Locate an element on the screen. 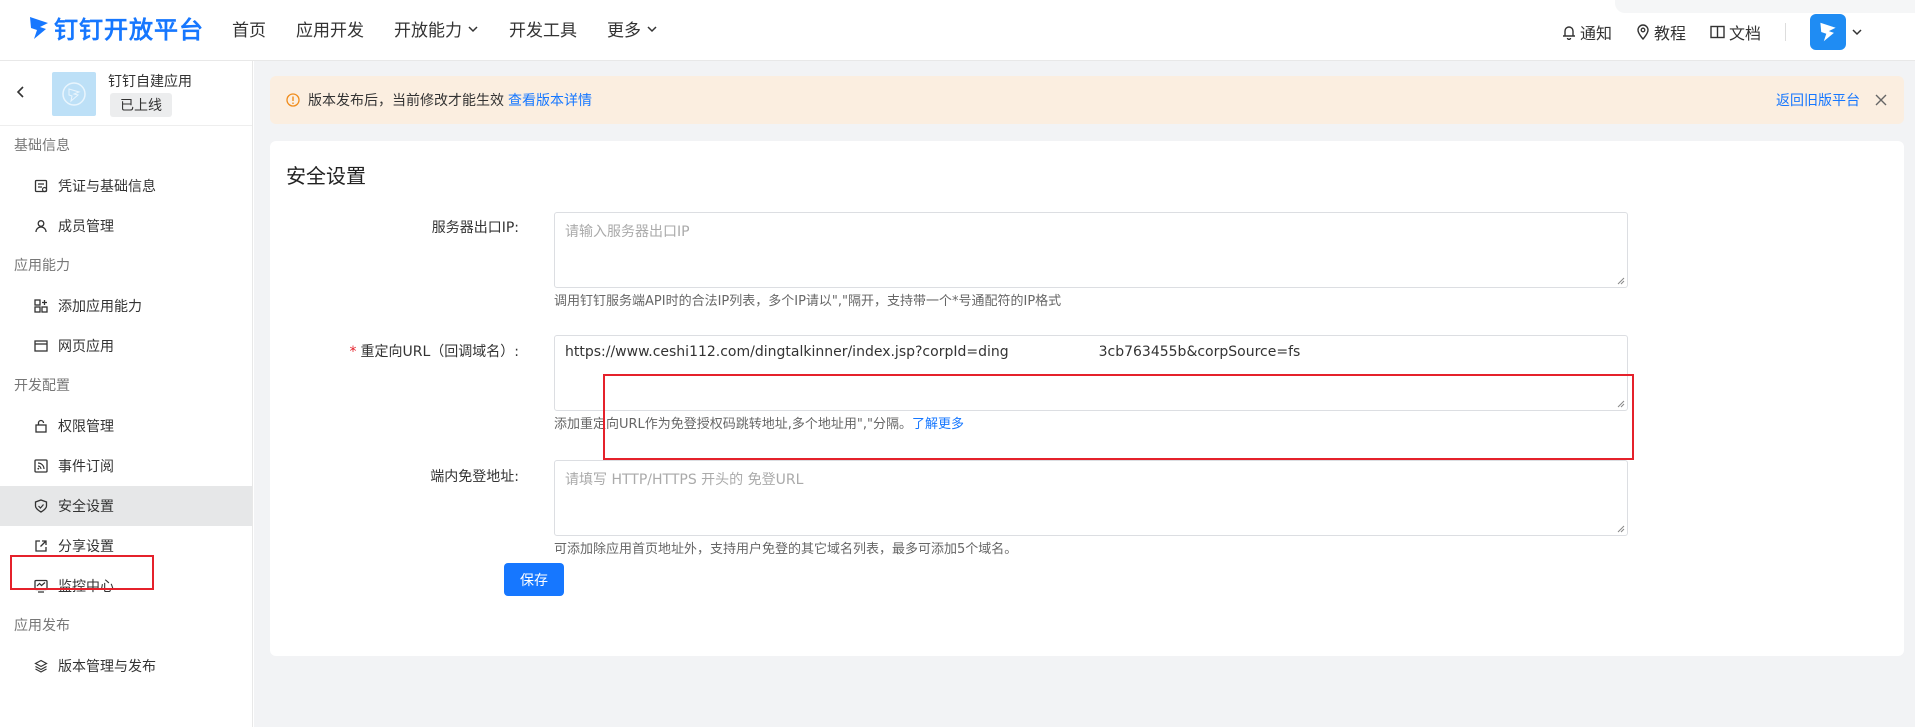 The width and height of the screenshot is (1915, 727). inapp-placeholder: 请填写 HTTP/HTTPS 开头的 免登URL is located at coordinates (684, 480).